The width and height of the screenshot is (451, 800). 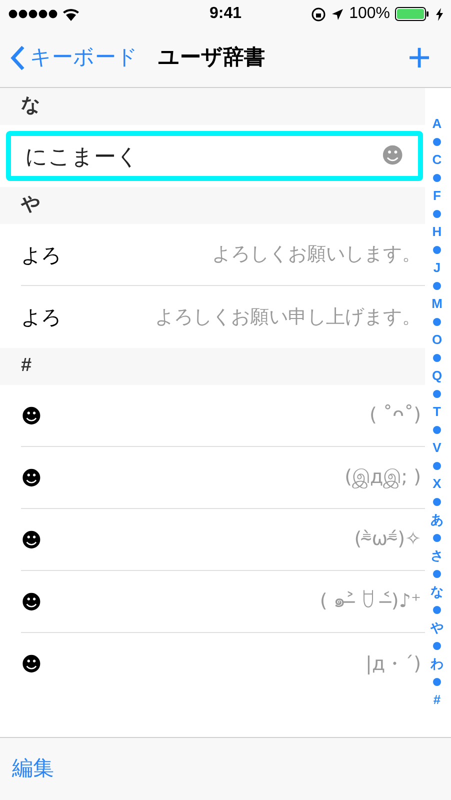 I want to click on phrase-text: ( ๑˃̶ ꇴ ˂̶)♪⁺, so click(x=370, y=601).